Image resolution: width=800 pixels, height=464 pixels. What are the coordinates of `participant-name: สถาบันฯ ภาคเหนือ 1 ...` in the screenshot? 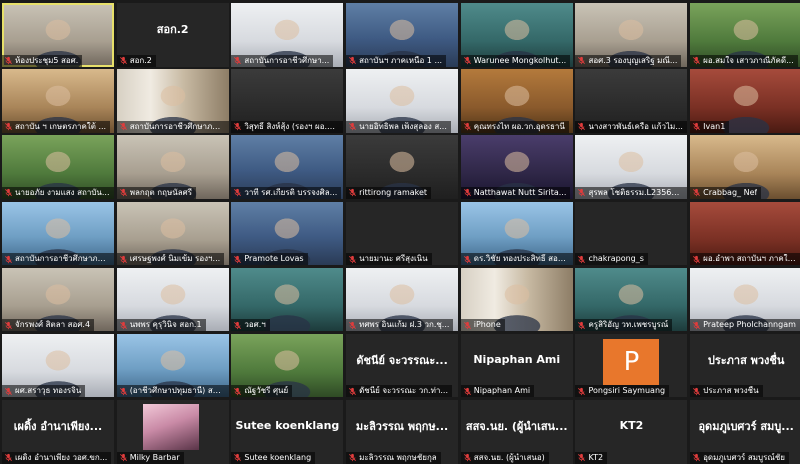 It's located at (401, 60).